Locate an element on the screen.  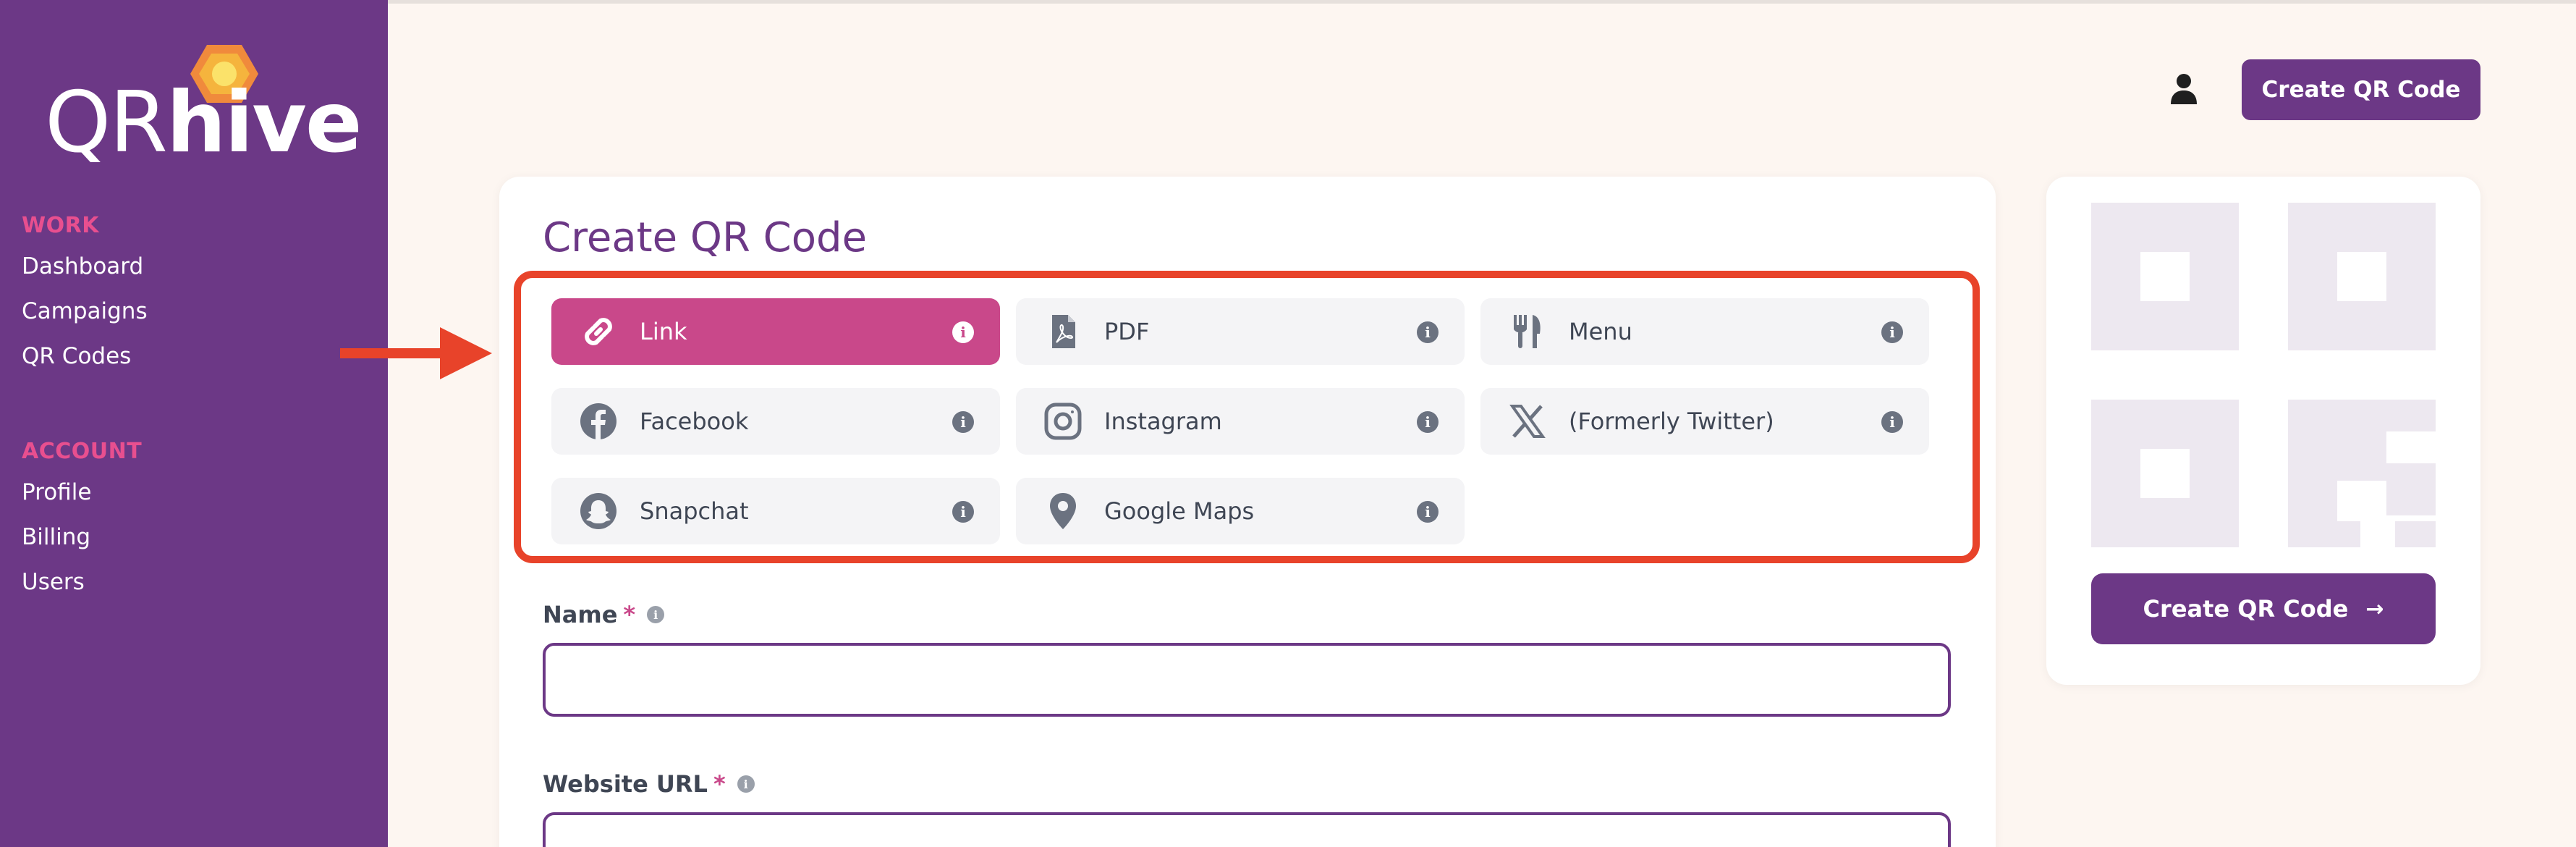
qr-type-instagram: Instagram i is located at coordinates (1240, 421).